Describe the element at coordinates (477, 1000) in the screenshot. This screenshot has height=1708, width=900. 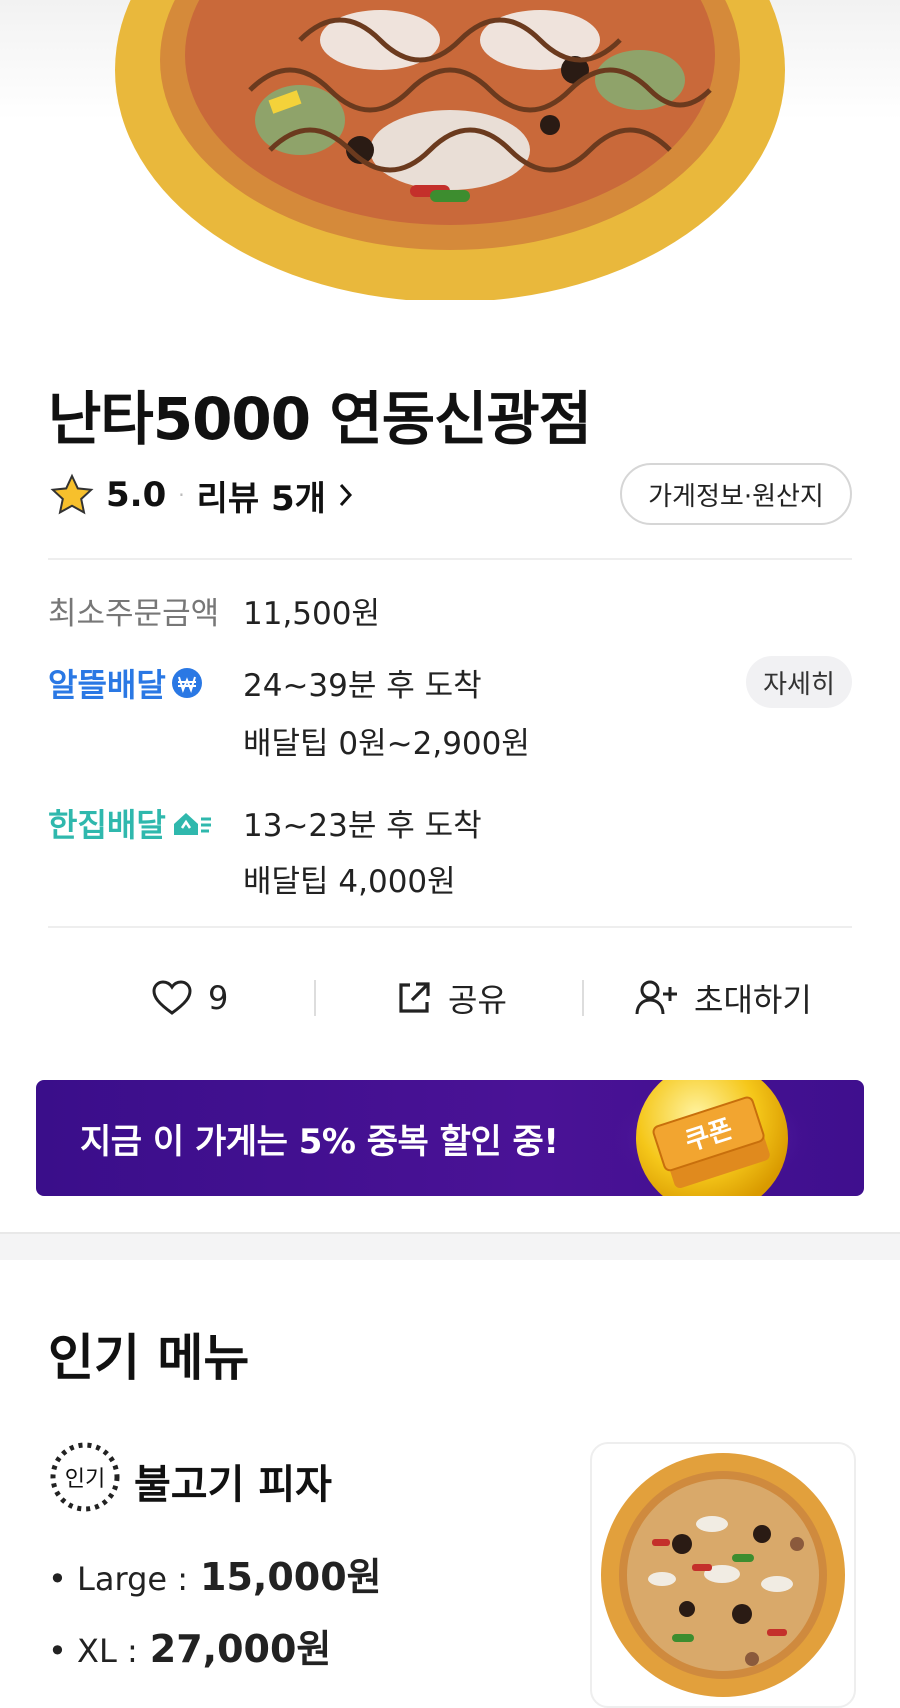
I see `share-label: 공유` at that location.